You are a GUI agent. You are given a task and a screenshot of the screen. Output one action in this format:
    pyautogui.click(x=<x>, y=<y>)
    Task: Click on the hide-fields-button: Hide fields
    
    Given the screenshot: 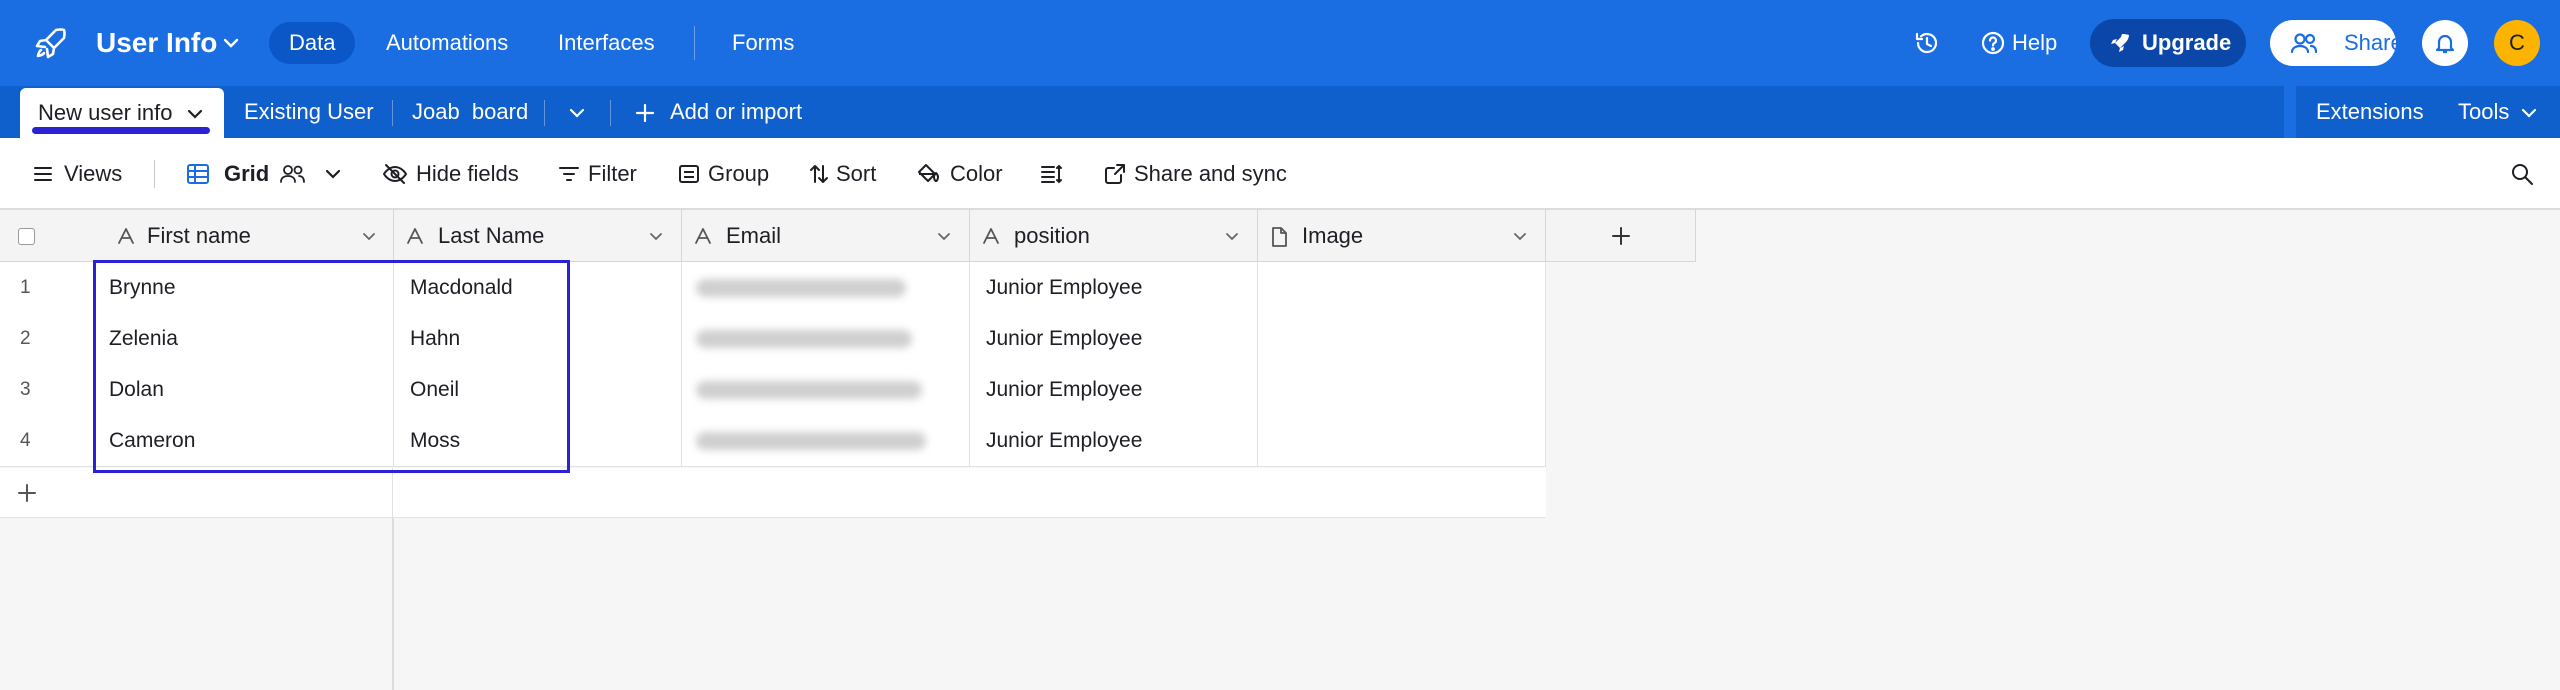 What is the action you would take?
    pyautogui.click(x=452, y=174)
    